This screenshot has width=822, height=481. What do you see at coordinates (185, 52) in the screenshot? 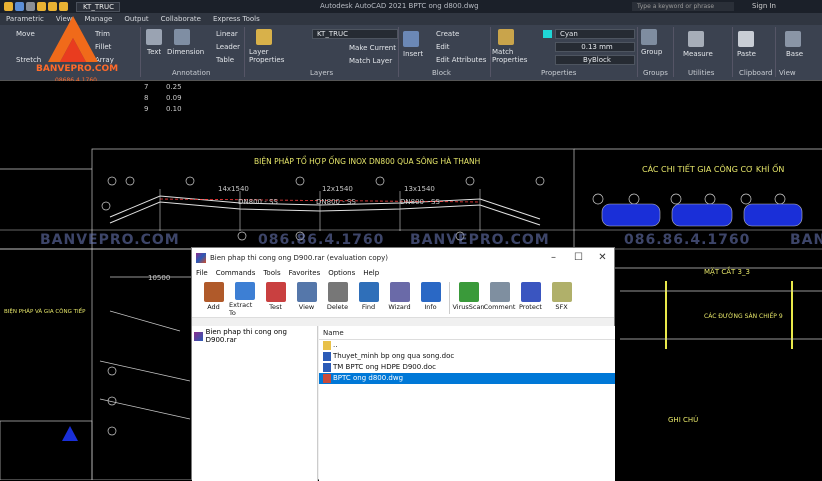
I see `dimension-button: Dimension` at bounding box center [185, 52].